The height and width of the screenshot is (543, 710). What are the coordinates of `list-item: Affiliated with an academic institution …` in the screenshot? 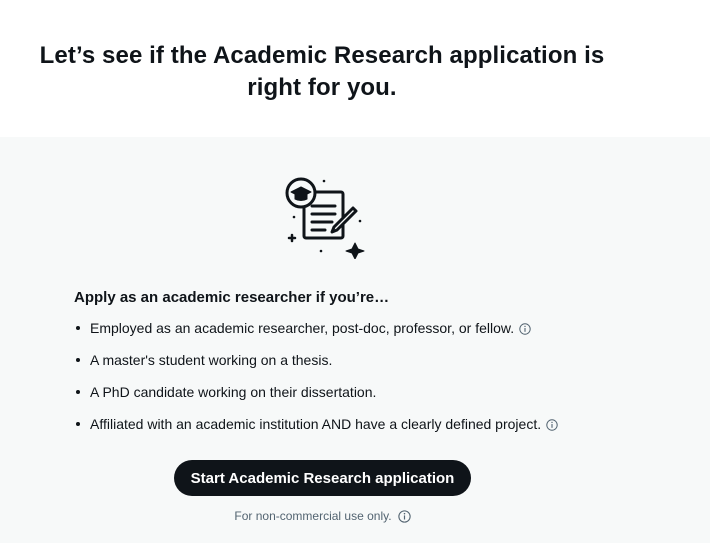 It's located at (354, 430).